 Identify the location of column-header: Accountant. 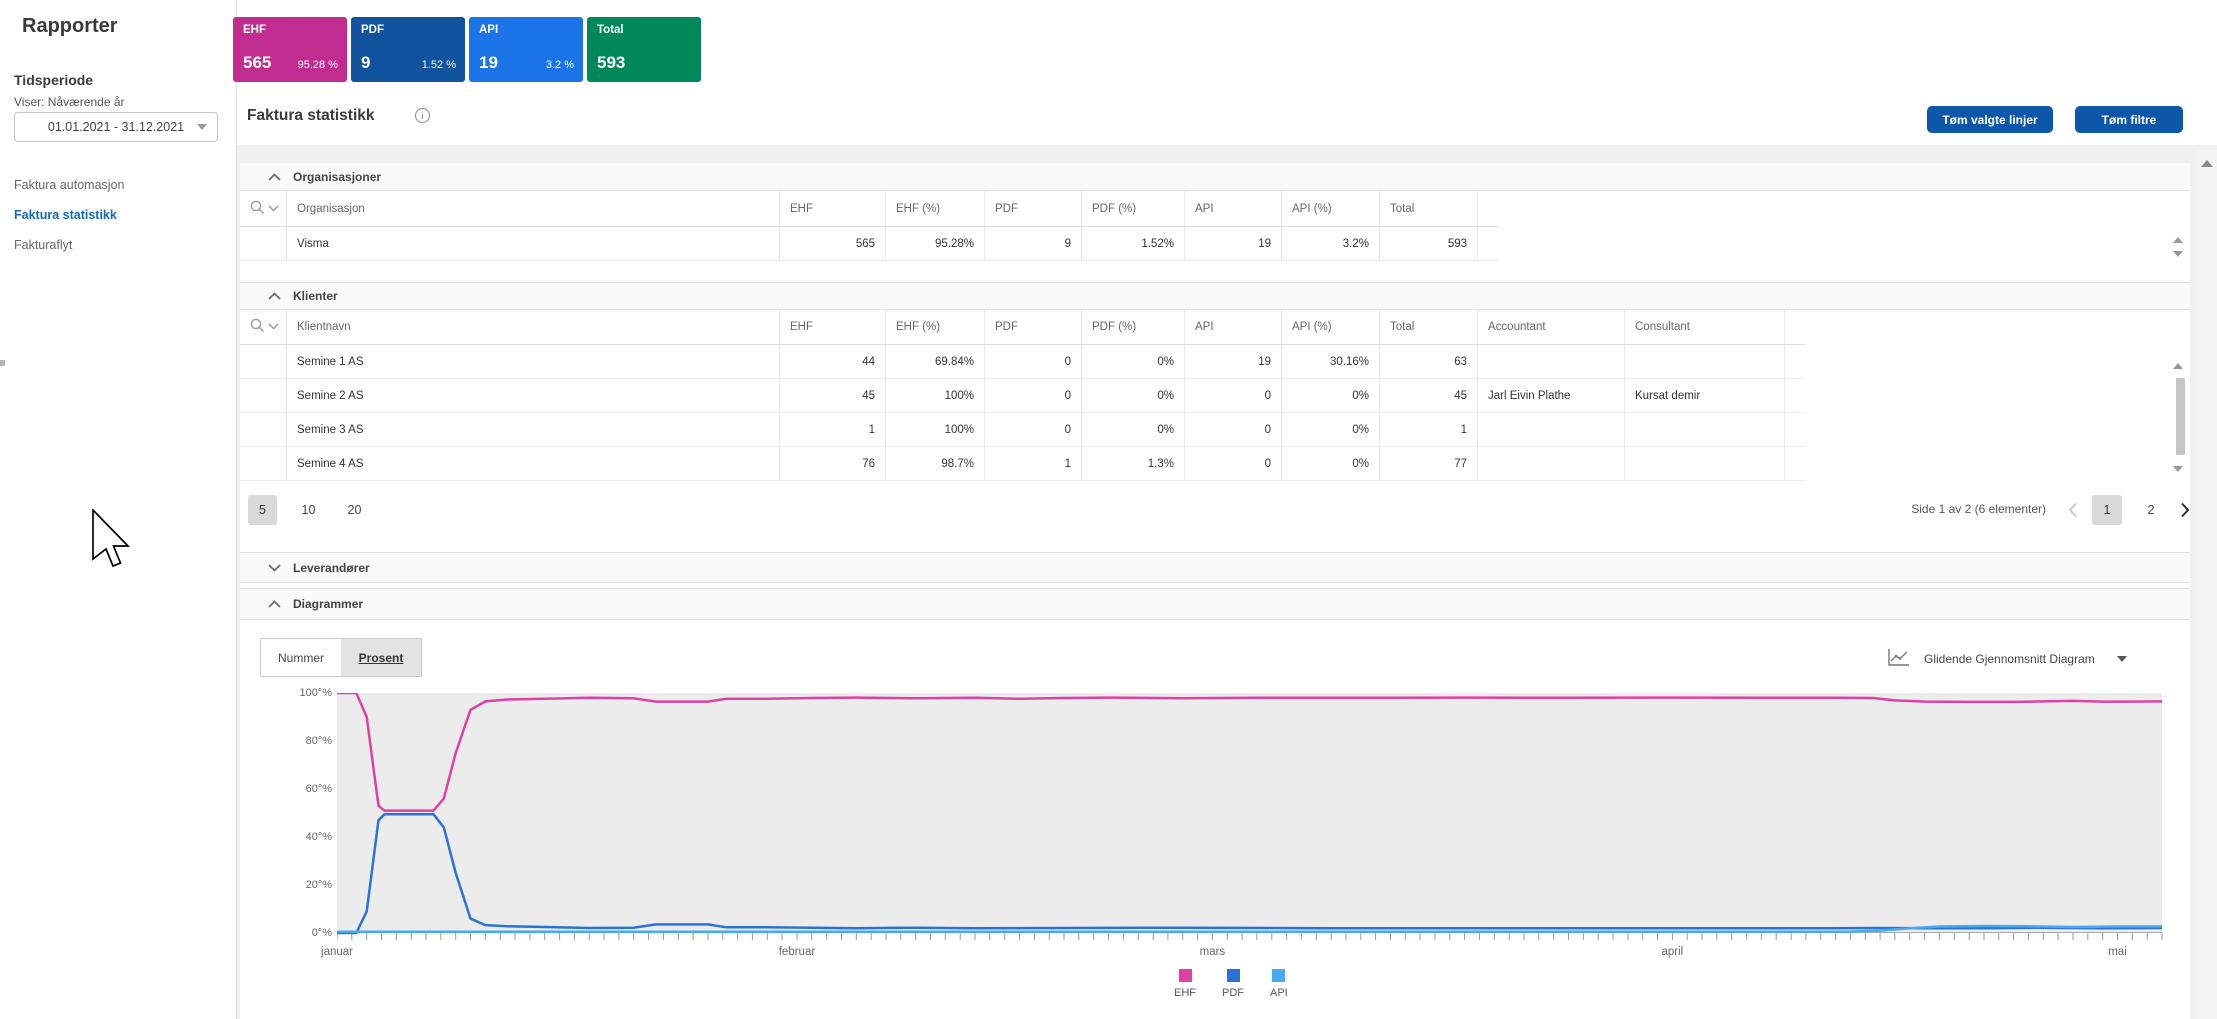
(1551, 327).